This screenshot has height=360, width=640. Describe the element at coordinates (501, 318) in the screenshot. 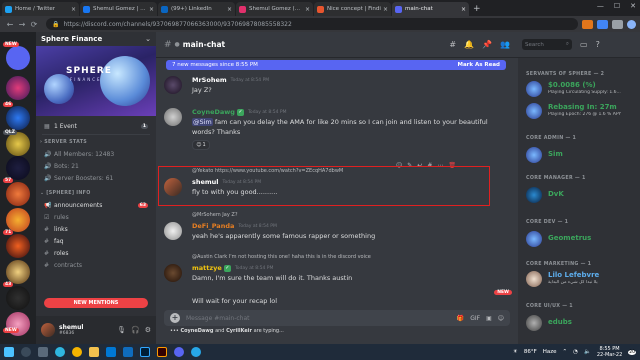

I see `emoji-icon: ☺` at that location.